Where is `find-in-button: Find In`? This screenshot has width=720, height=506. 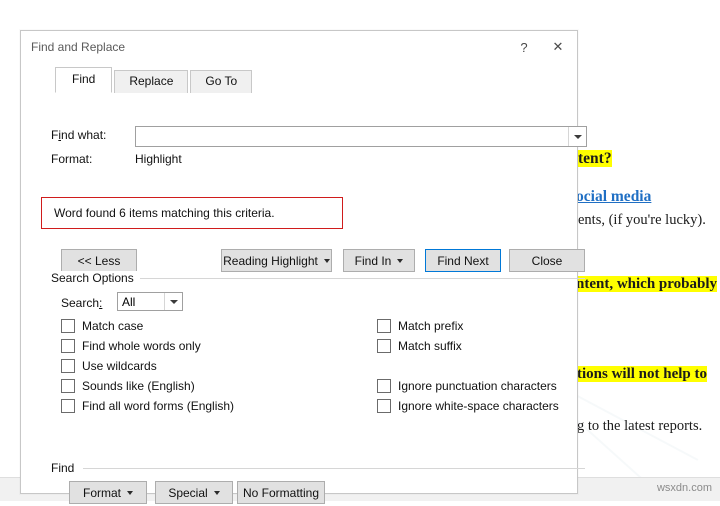
find-in-button: Find In is located at coordinates (379, 260).